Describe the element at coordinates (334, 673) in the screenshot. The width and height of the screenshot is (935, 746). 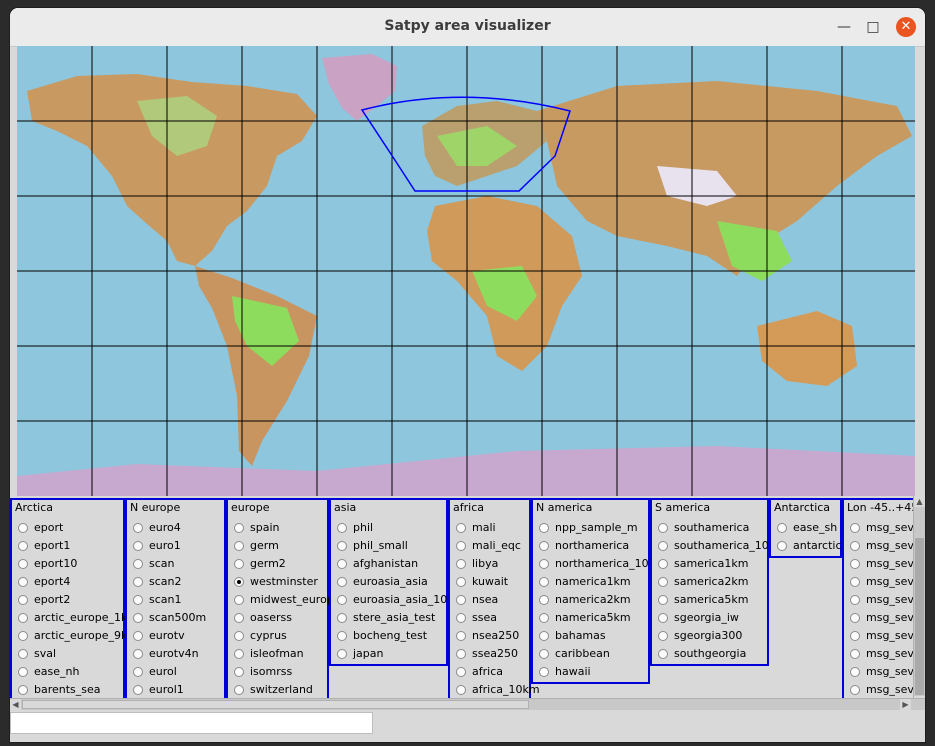
I see `area-option: isomrss` at that location.